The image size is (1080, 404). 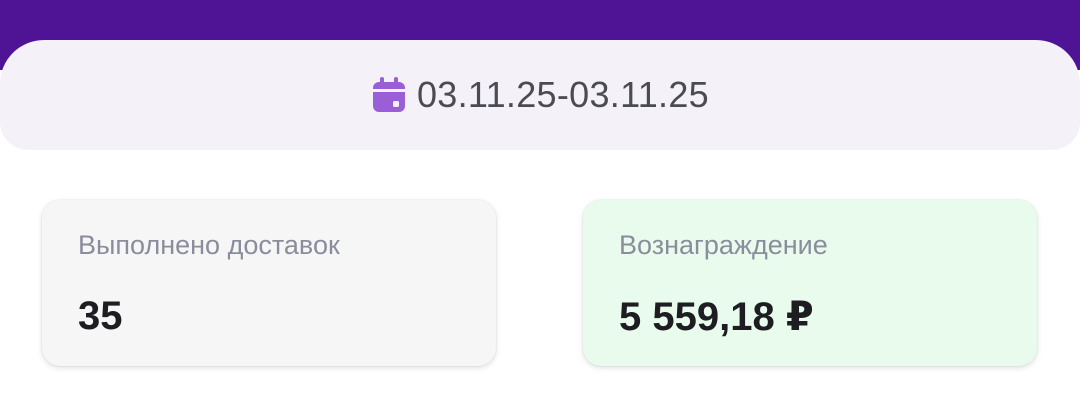 I want to click on reward-label: Вознаграждение, so click(x=723, y=245).